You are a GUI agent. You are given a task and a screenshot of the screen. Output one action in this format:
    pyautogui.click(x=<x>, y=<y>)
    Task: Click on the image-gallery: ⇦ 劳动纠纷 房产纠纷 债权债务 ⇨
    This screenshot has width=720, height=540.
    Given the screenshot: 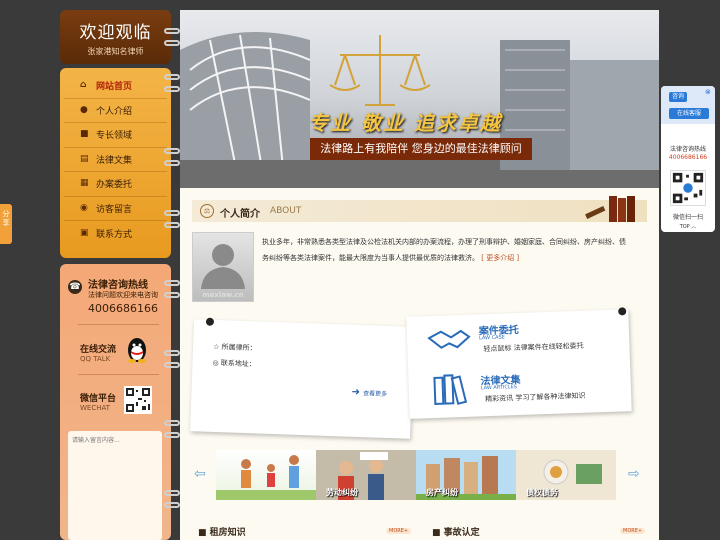 What is the action you would take?
    pyautogui.click(x=419, y=476)
    